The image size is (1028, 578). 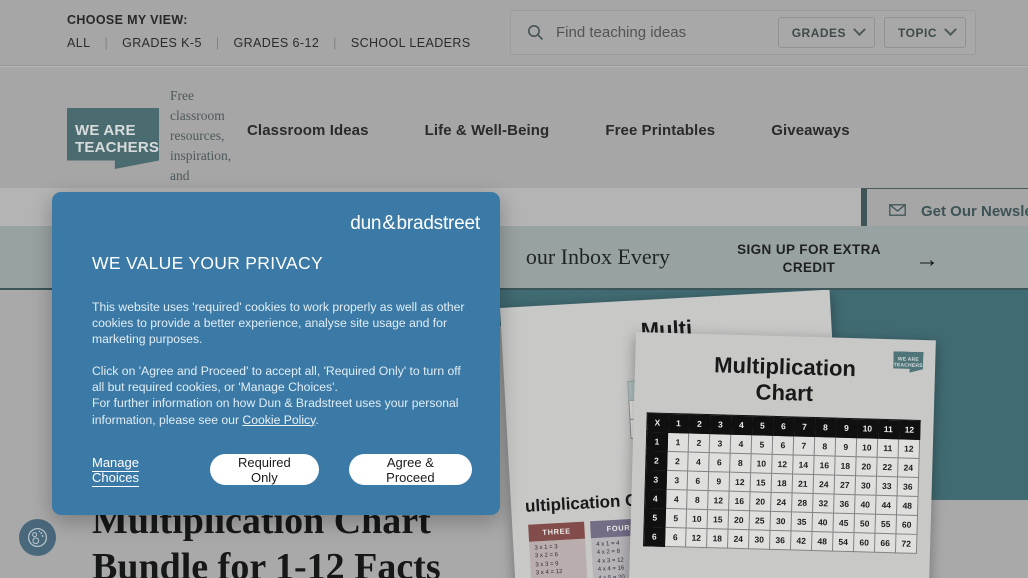 I want to click on view-link-grades-k5: GRADES K-5, so click(x=162, y=43).